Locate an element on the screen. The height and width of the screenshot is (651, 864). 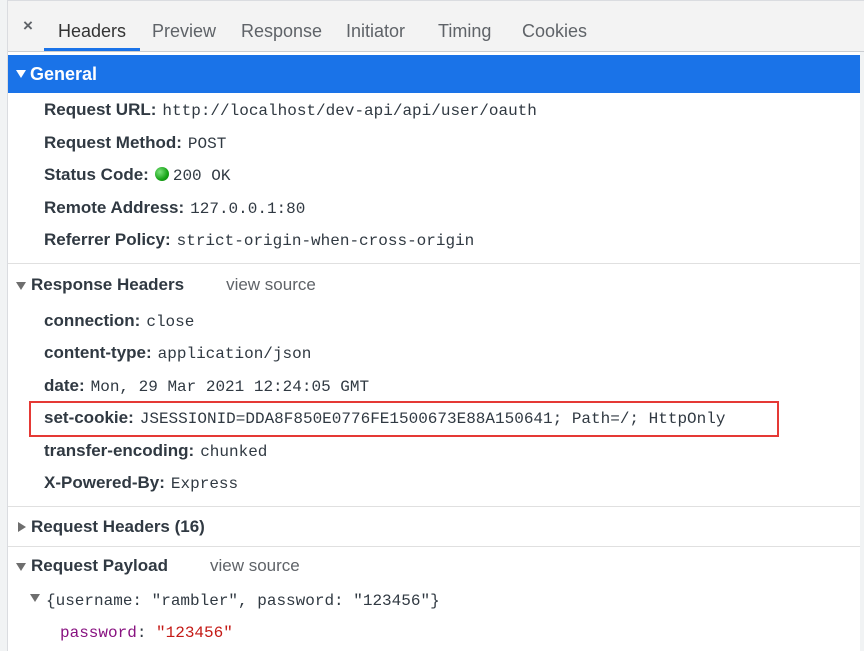
tab-preview: Preview is located at coordinates (184, 31).